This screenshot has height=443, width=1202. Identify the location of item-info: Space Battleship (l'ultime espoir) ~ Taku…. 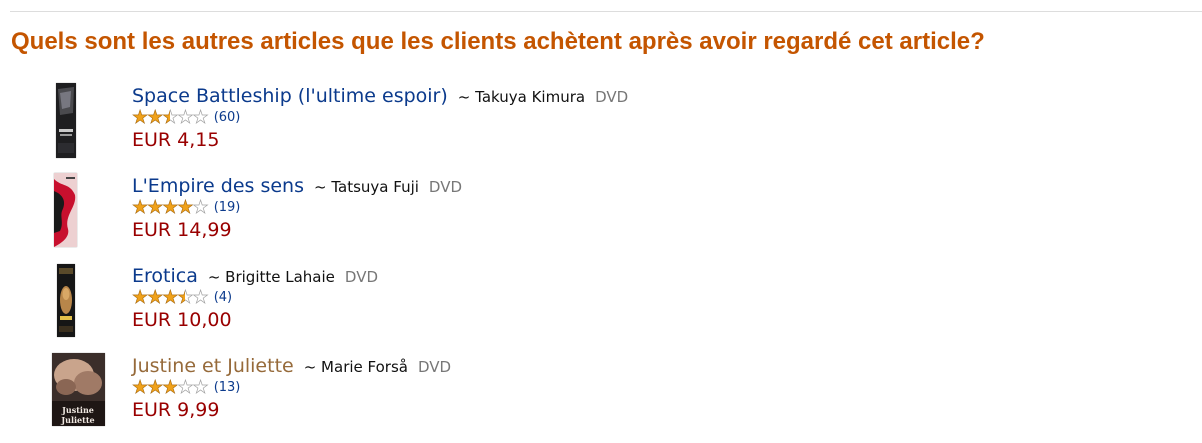
(380, 118).